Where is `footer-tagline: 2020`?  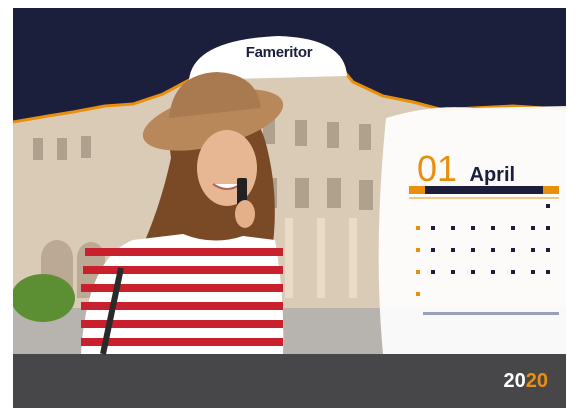 footer-tagline: 2020 is located at coordinates (526, 381).